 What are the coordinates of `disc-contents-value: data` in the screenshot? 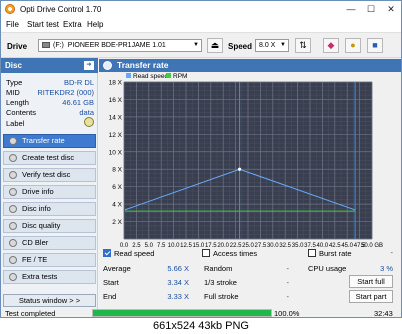 It's located at (86, 112).